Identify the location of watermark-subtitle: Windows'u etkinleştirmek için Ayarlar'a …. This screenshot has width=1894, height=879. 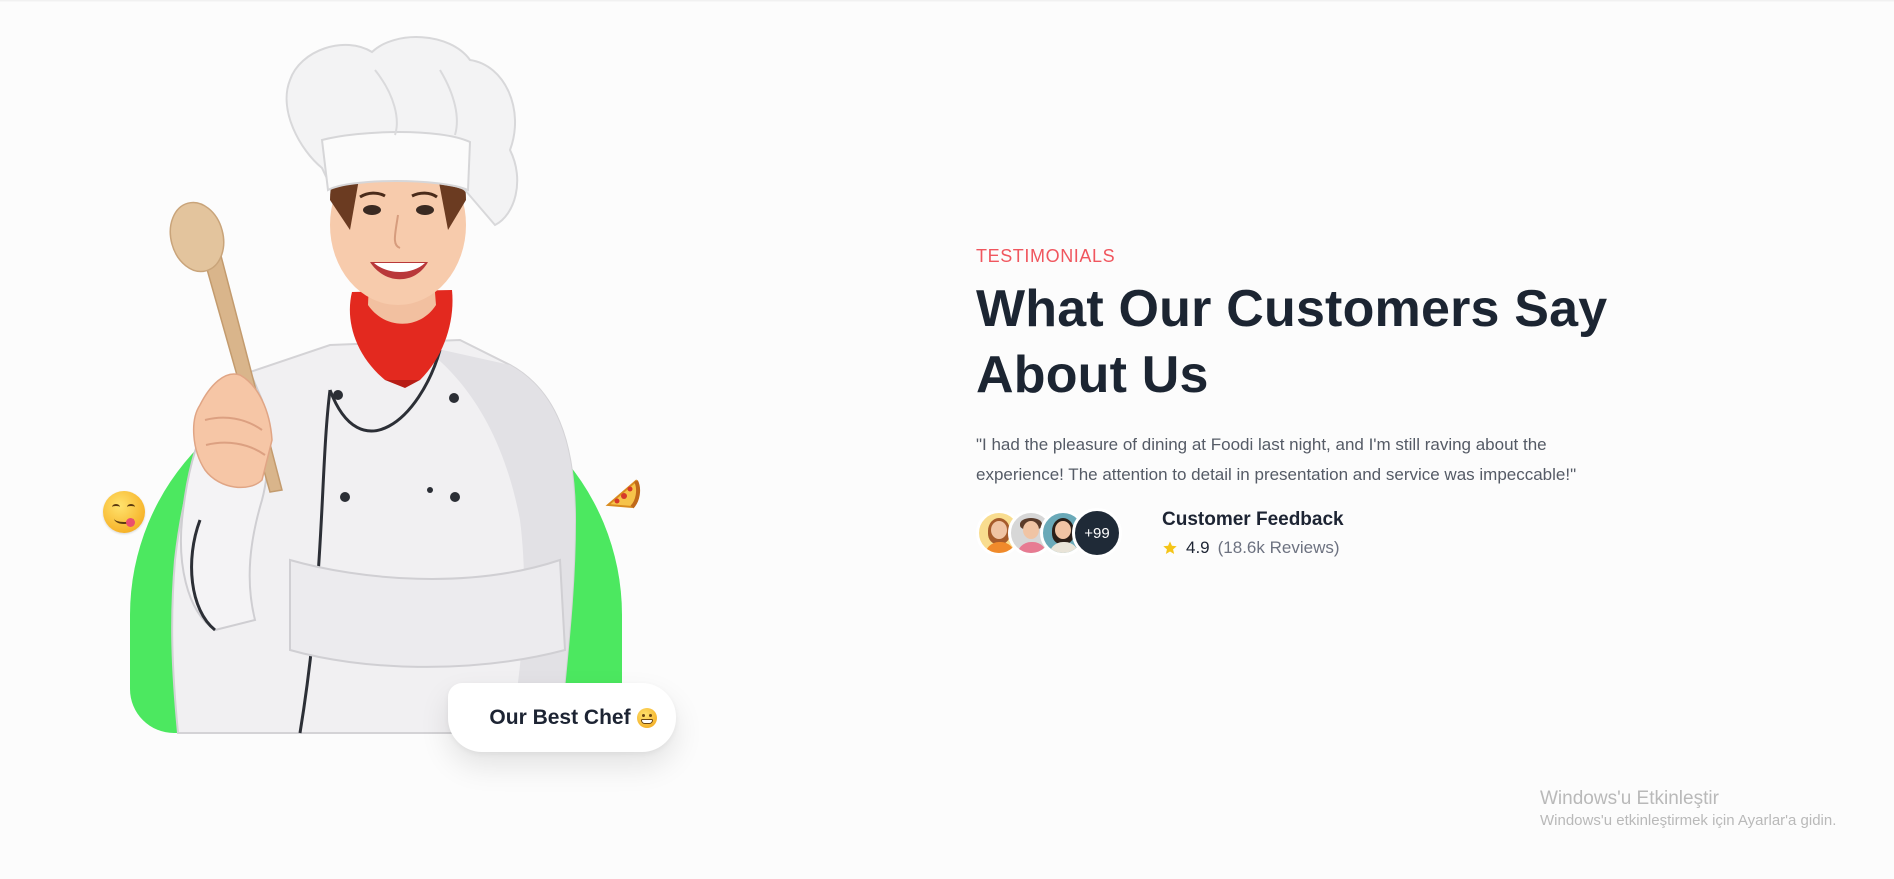
(1688, 820).